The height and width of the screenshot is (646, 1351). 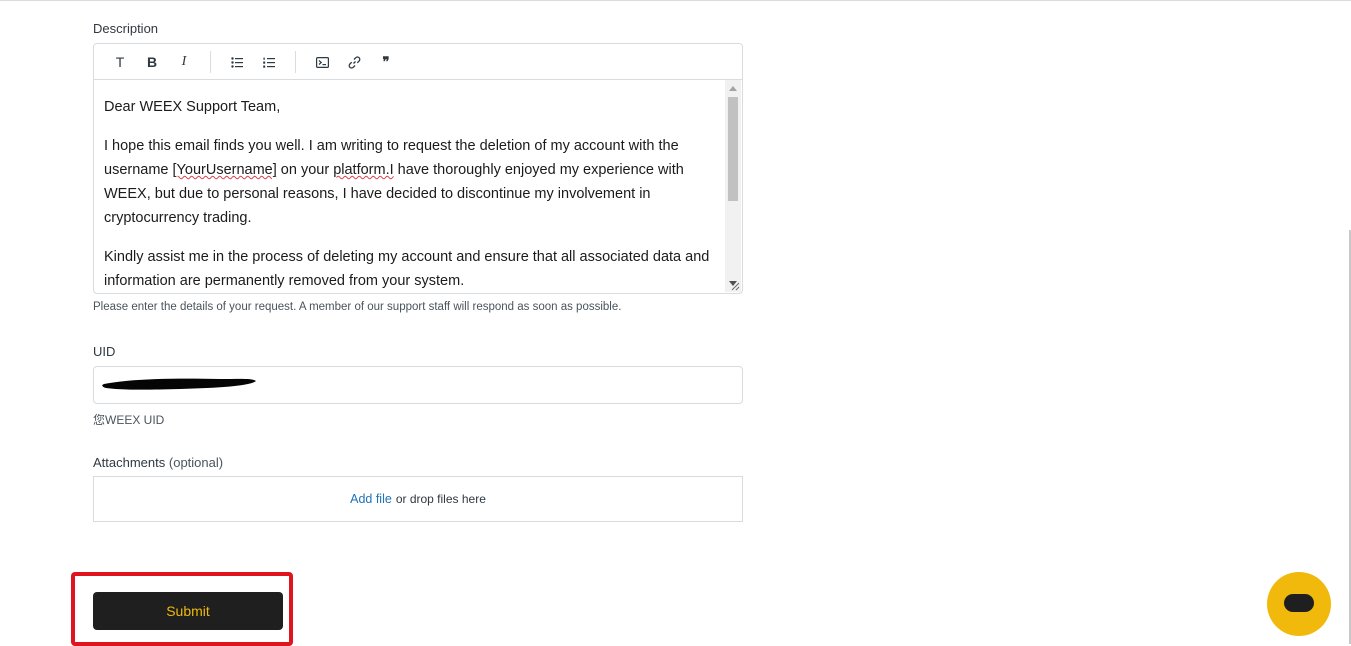 I want to click on bulleted-list-button, so click(x=237, y=62).